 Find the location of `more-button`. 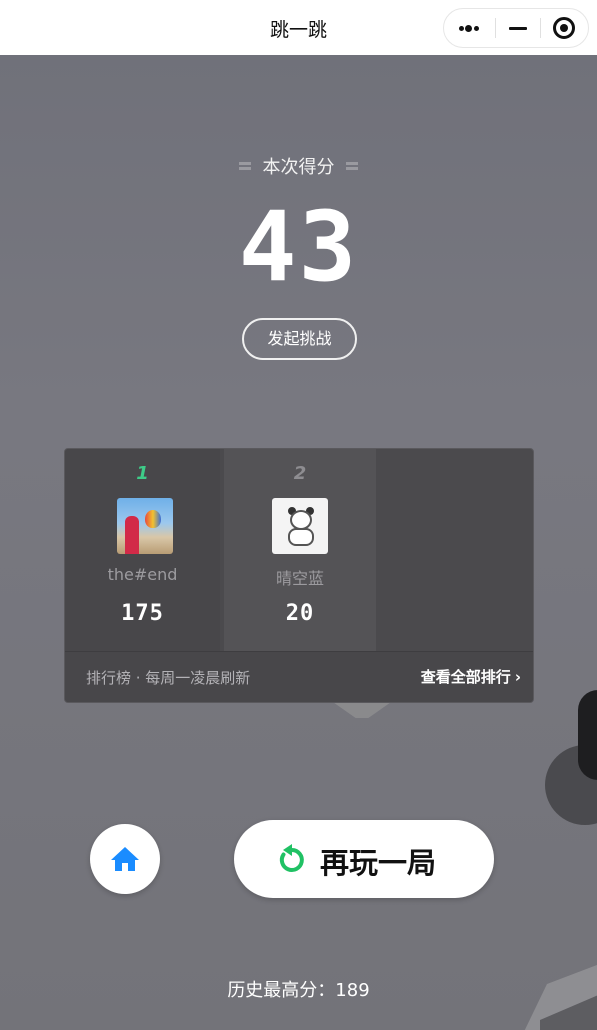

more-button is located at coordinates (469, 28).